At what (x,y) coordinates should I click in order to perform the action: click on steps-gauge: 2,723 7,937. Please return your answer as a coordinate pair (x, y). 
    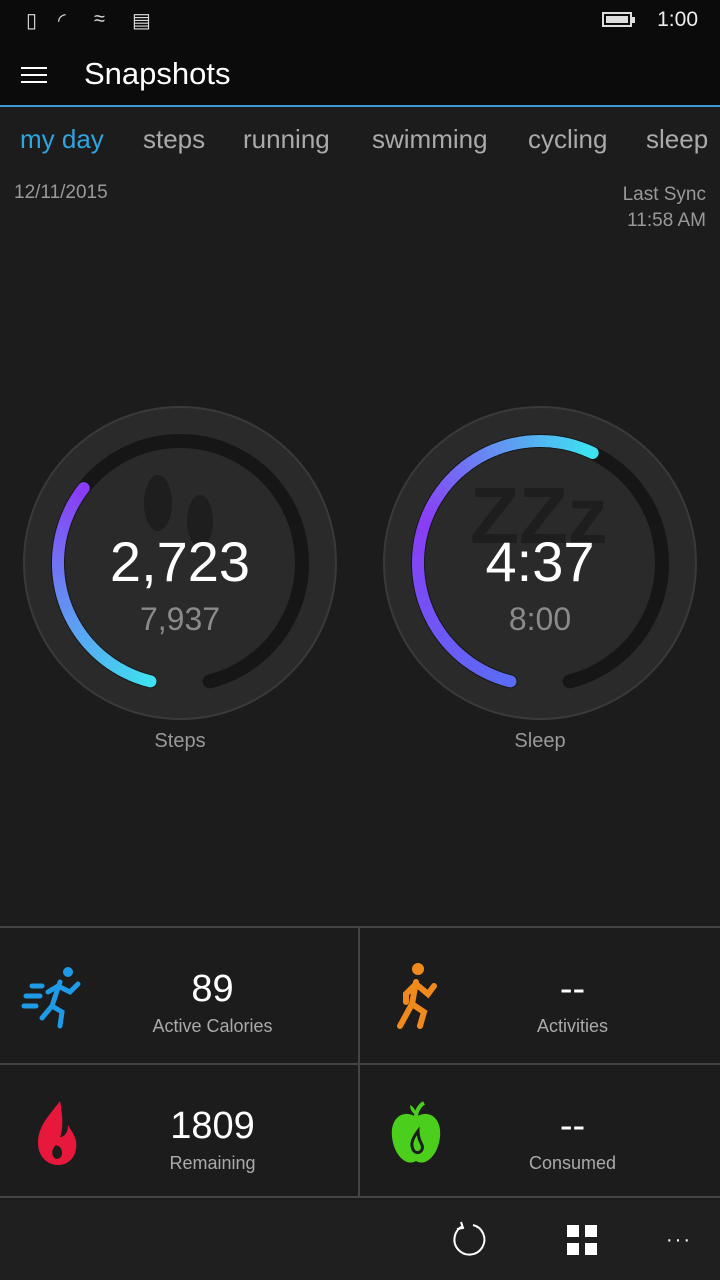
    Looking at the image, I should click on (180, 563).